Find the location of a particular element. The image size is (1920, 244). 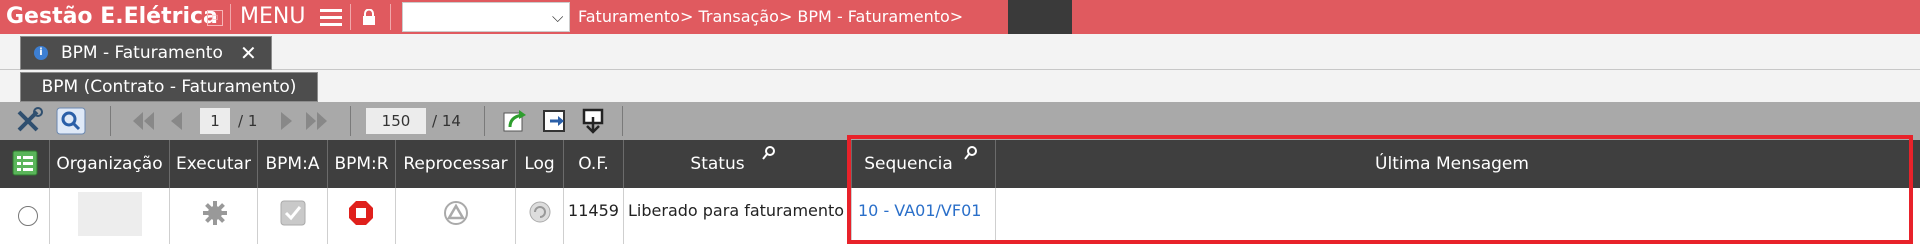

export-icon is located at coordinates (555, 121).